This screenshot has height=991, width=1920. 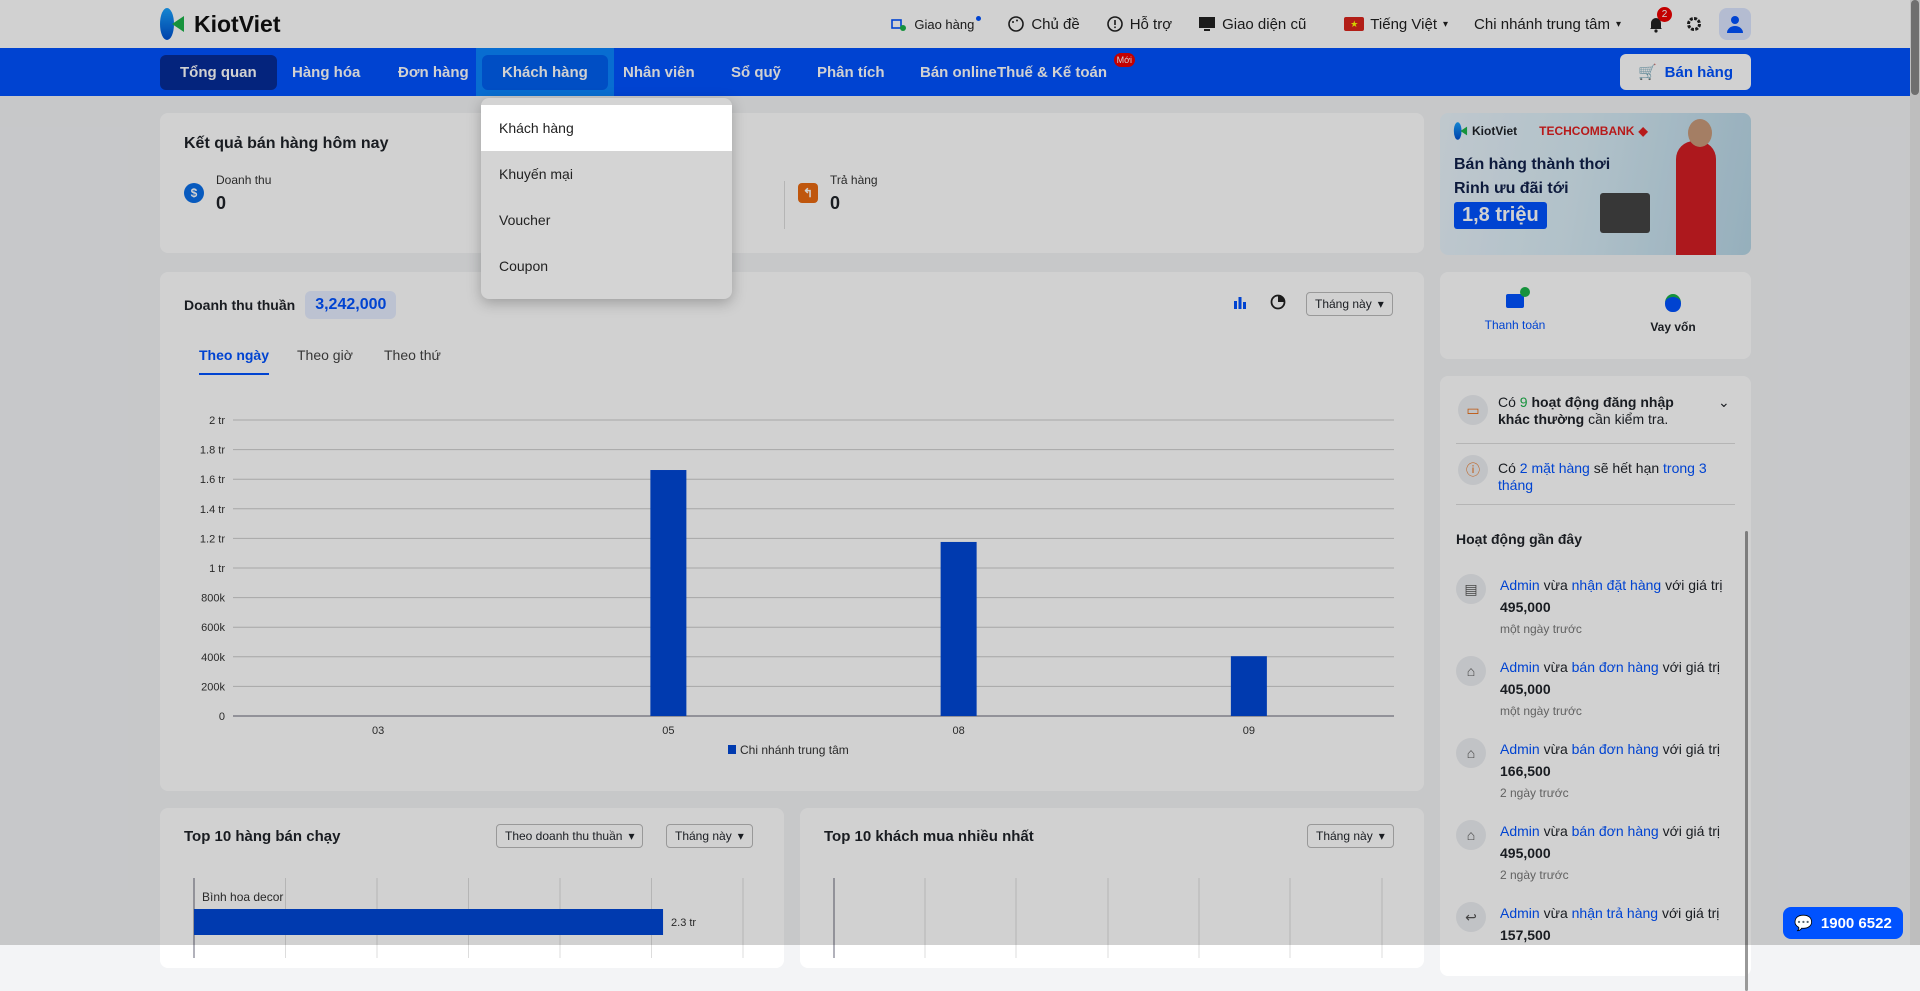 What do you see at coordinates (606, 174) in the screenshot?
I see `menu-item-promotions: Khuyến mại` at bounding box center [606, 174].